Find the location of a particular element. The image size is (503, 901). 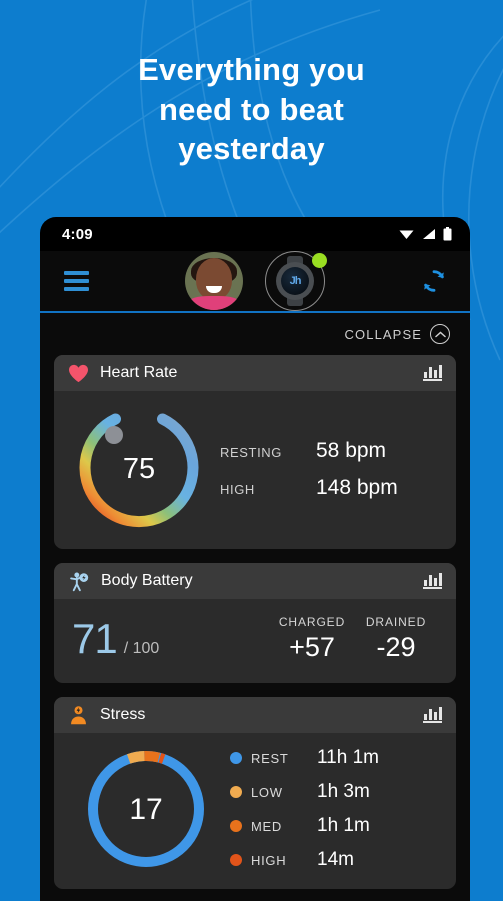

body-battery-person-icon is located at coordinates (79, 581).